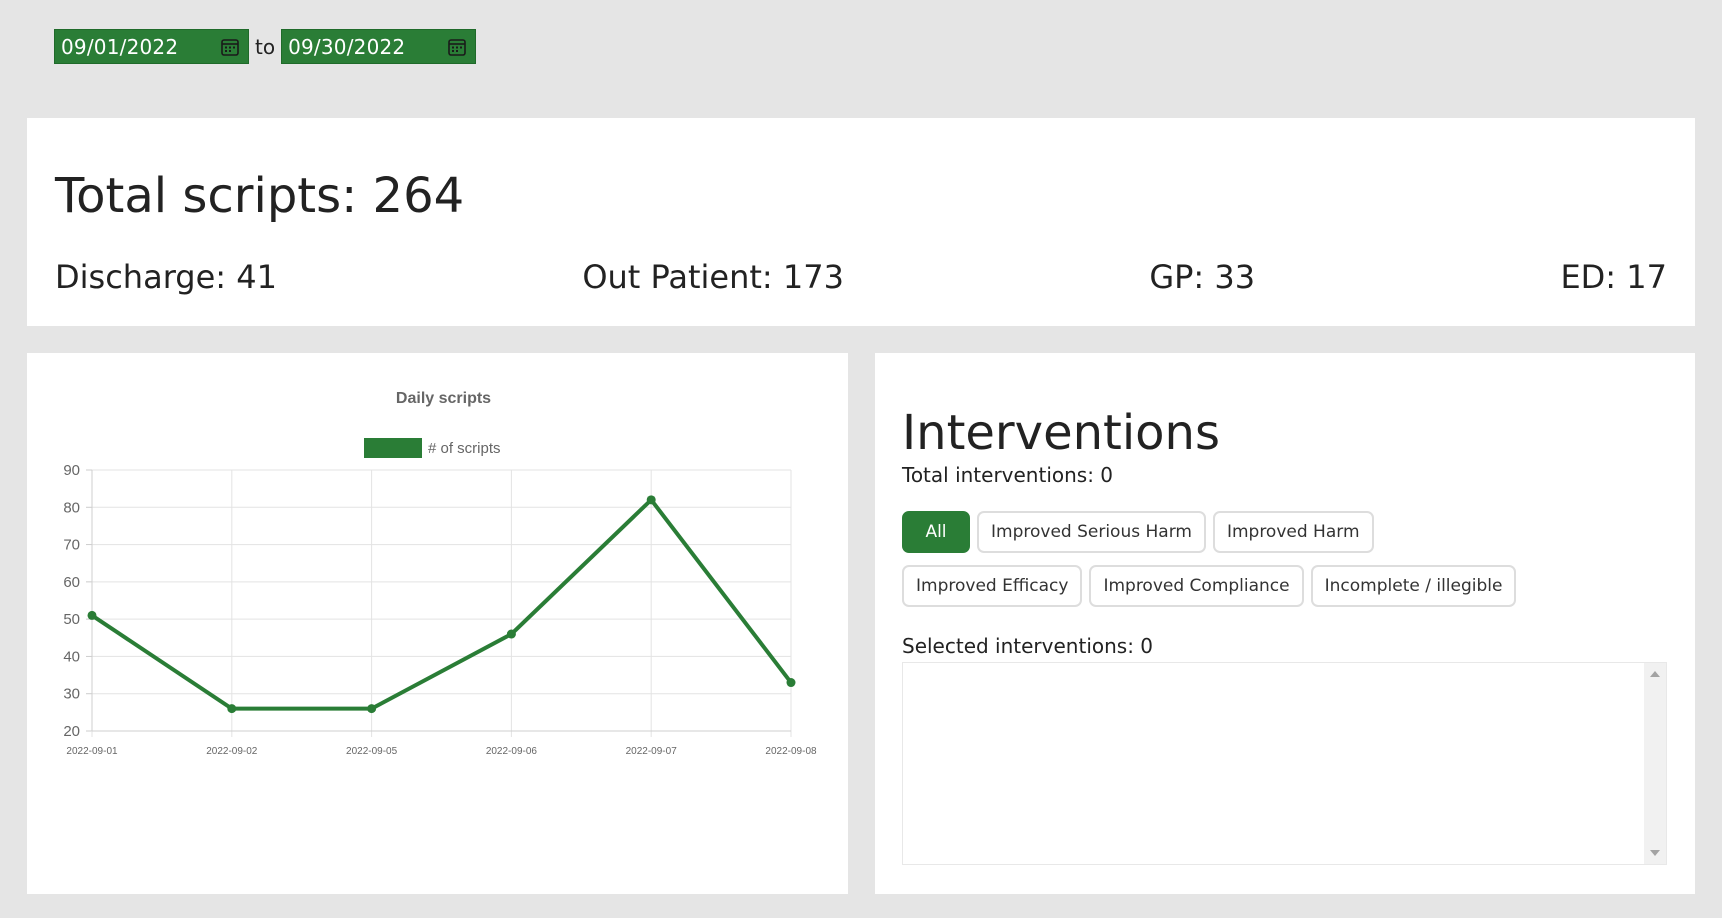 The height and width of the screenshot is (918, 1722). What do you see at coordinates (1293, 532) in the screenshot?
I see `filter-improved-harm-button: Improved Harm` at bounding box center [1293, 532].